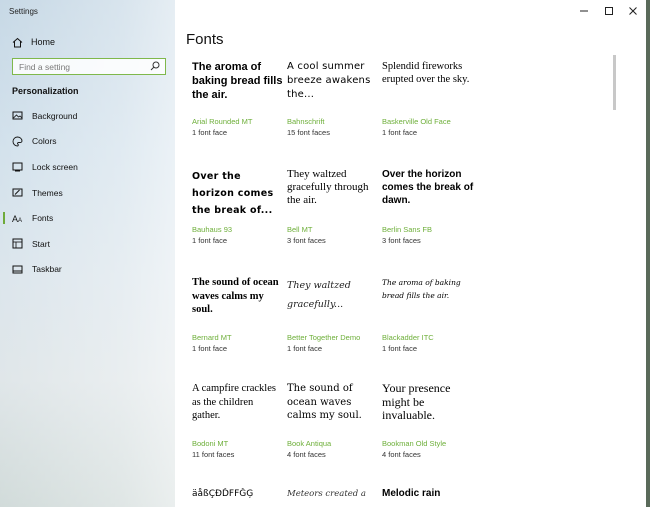 The height and width of the screenshot is (507, 650). What do you see at coordinates (308, 132) in the screenshot?
I see `font-faces-count: 15 font faces` at bounding box center [308, 132].